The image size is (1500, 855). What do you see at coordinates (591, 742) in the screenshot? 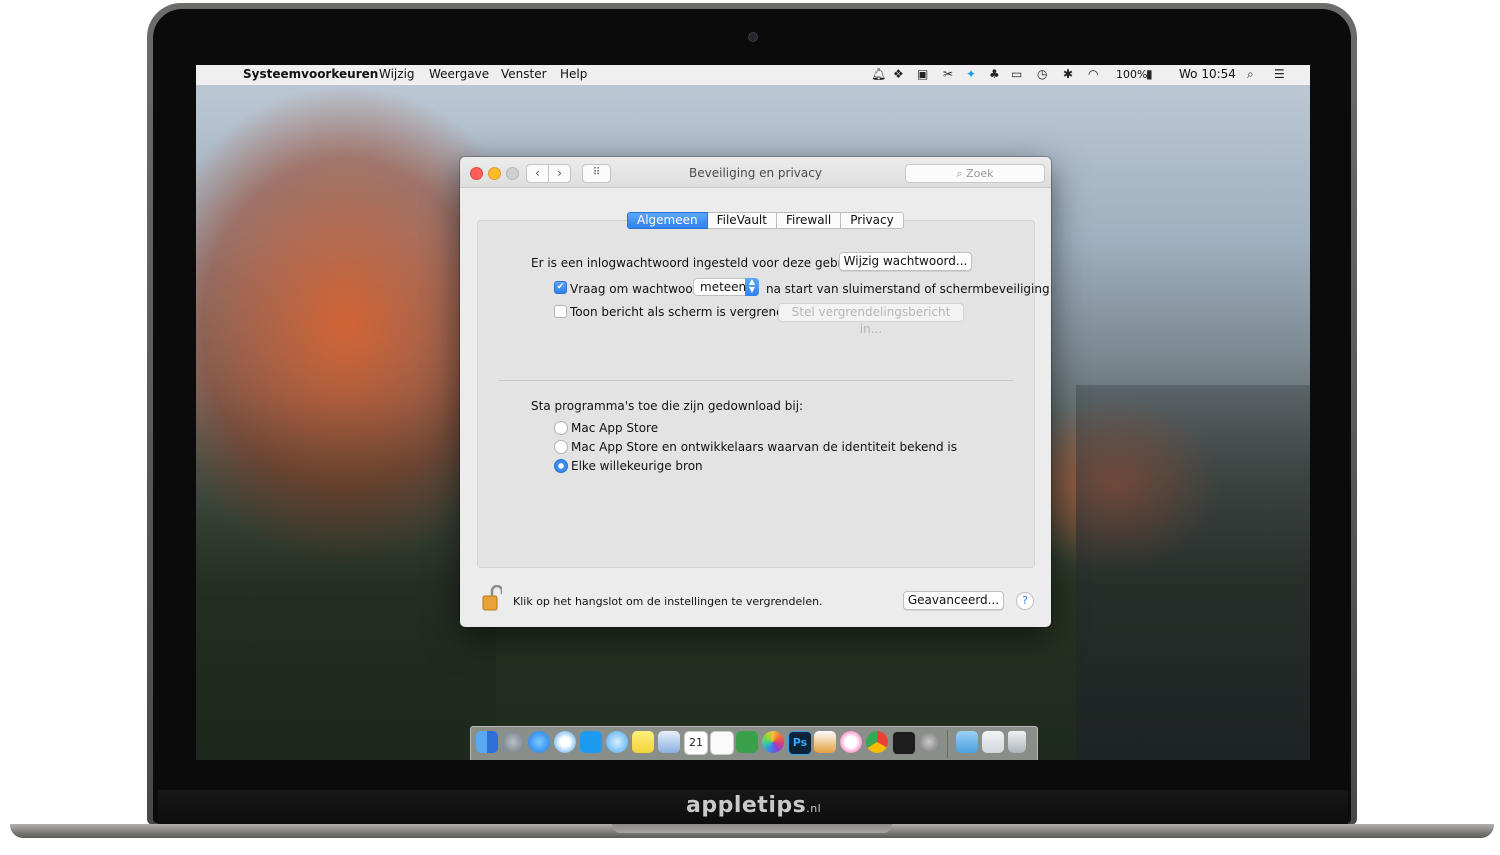
I see `twitter-icon` at bounding box center [591, 742].